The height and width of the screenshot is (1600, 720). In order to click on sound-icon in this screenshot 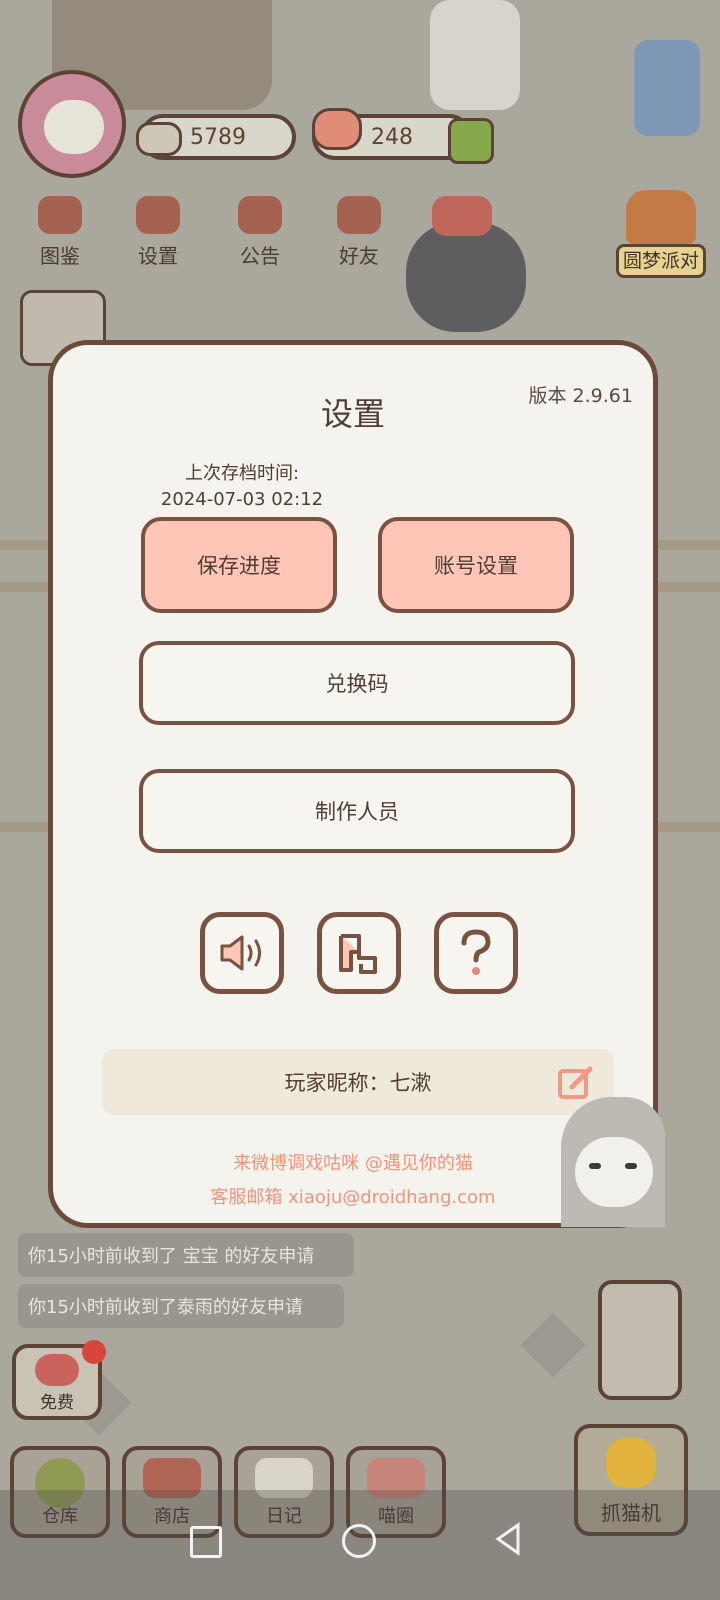, I will do `click(240, 953)`.